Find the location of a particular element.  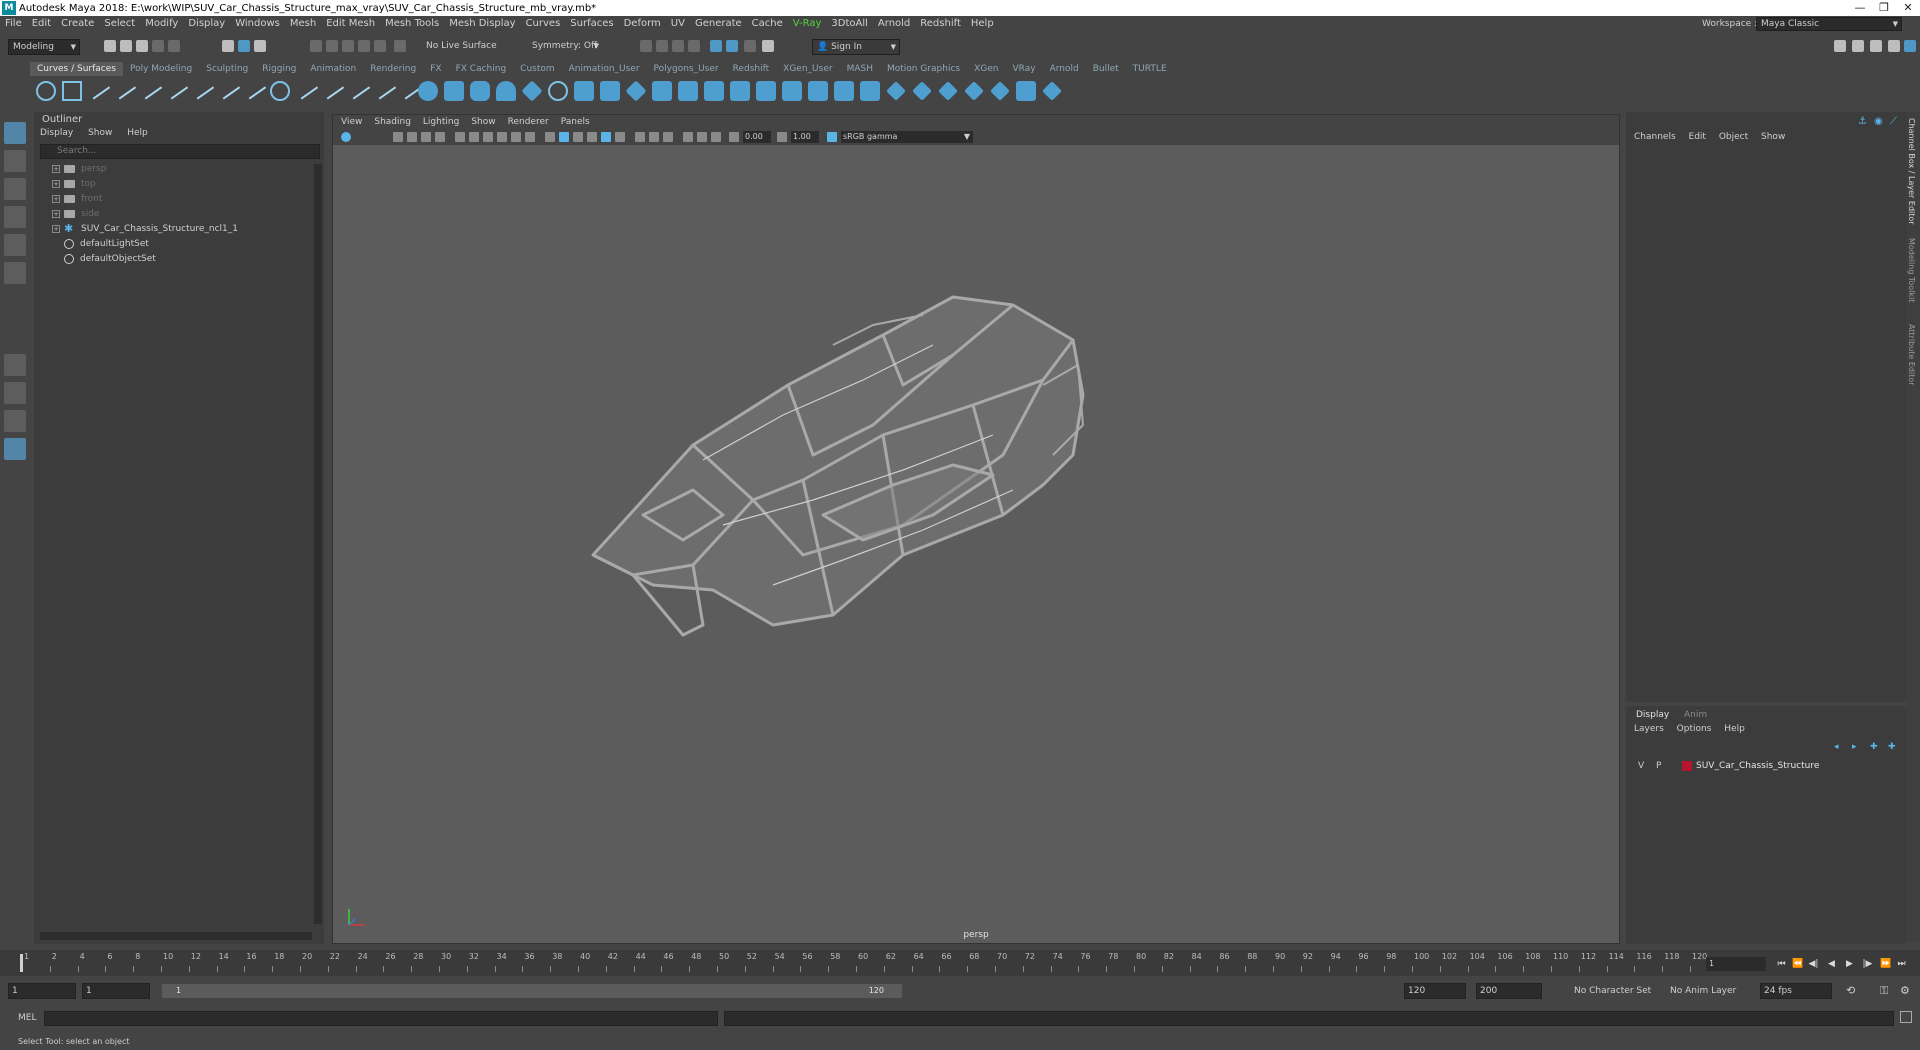

loop-icon: ⟲ is located at coordinates (1850, 990).